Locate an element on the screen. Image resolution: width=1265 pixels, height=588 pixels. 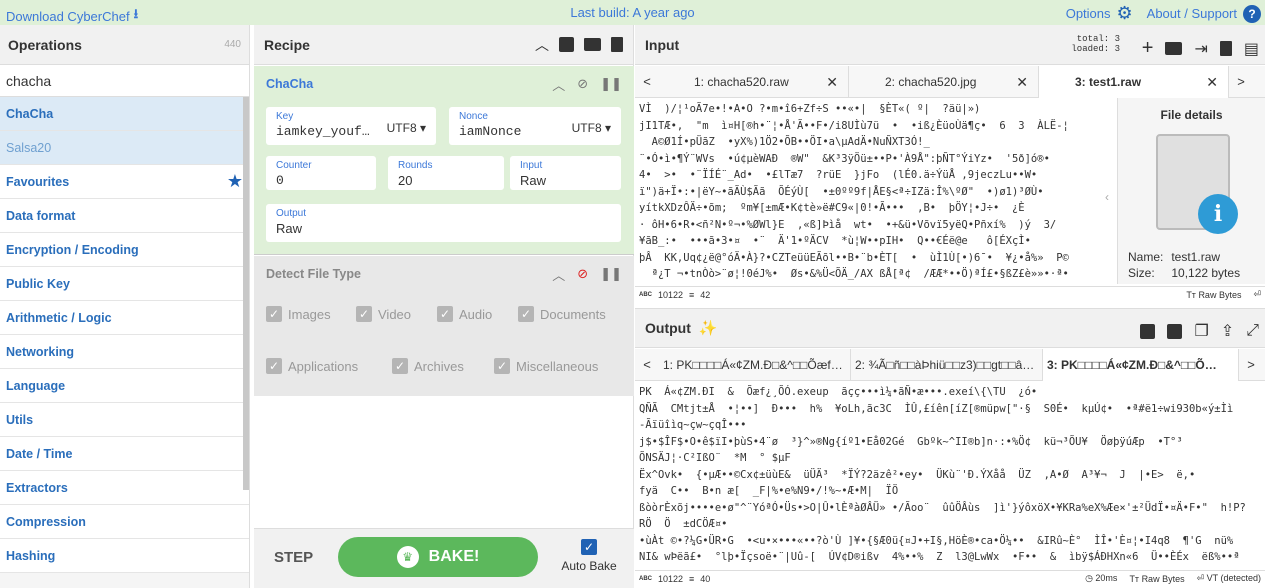
operations-header: Operations 440 is located at coordinates (124, 45).